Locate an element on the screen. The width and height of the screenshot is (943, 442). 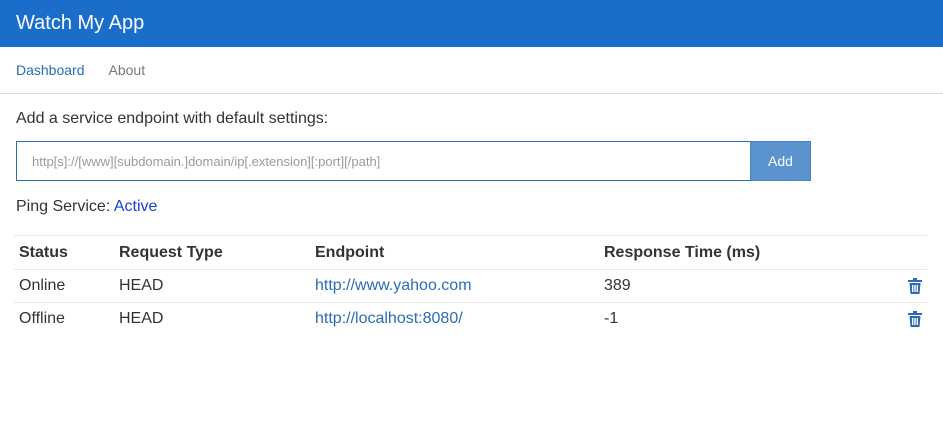
add-endpoint-form: Add is located at coordinates (479, 161).